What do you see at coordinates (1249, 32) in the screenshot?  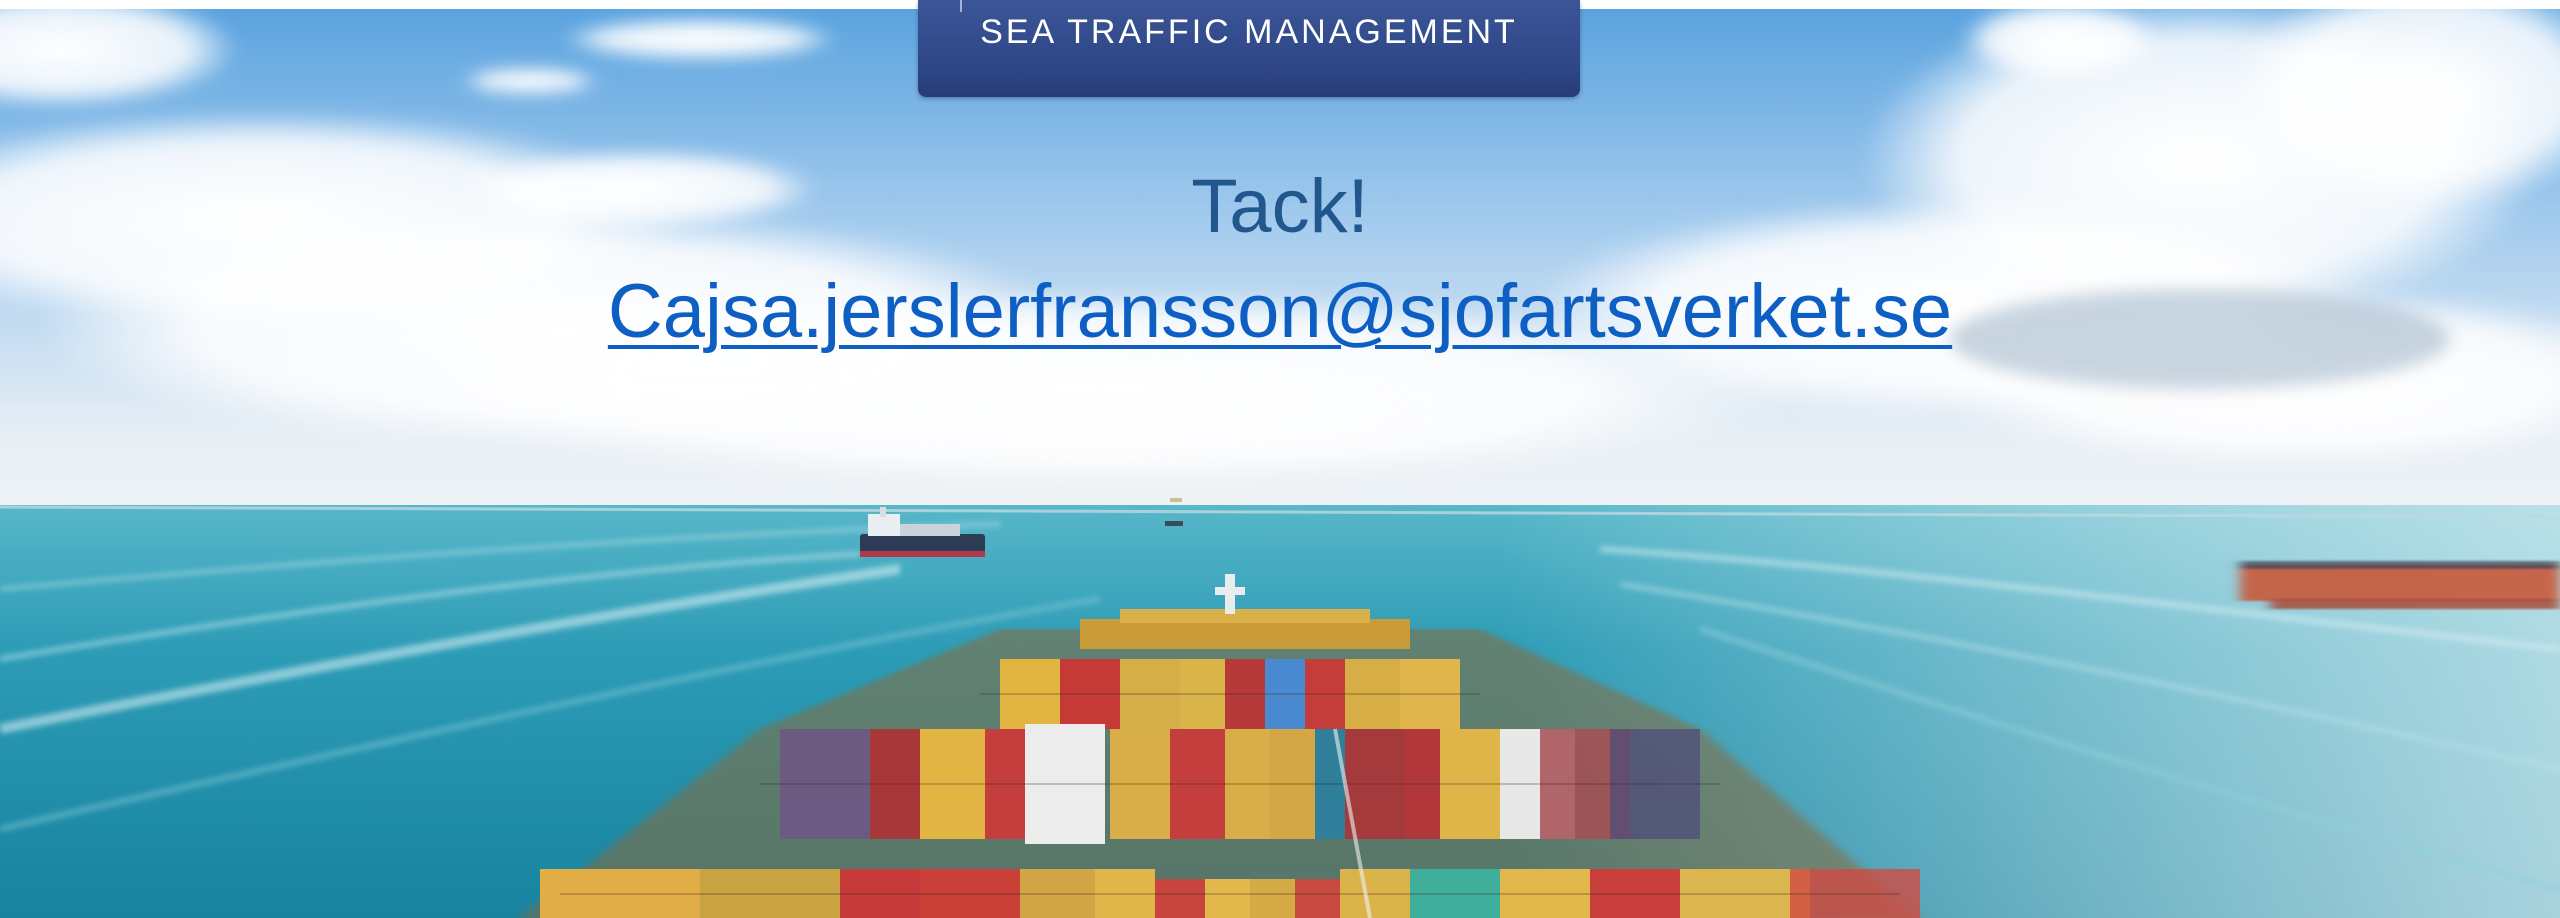 I see `banner-title: SEA TRAFFIC MANAGEMENT` at bounding box center [1249, 32].